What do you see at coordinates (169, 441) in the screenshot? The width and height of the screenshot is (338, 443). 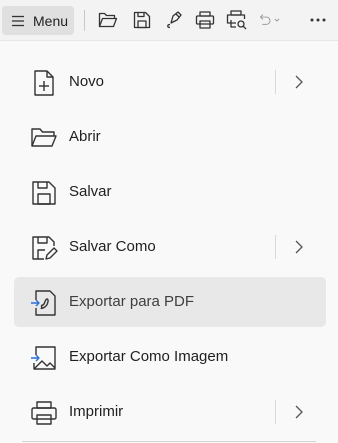 I see `bottom-divider` at bounding box center [169, 441].